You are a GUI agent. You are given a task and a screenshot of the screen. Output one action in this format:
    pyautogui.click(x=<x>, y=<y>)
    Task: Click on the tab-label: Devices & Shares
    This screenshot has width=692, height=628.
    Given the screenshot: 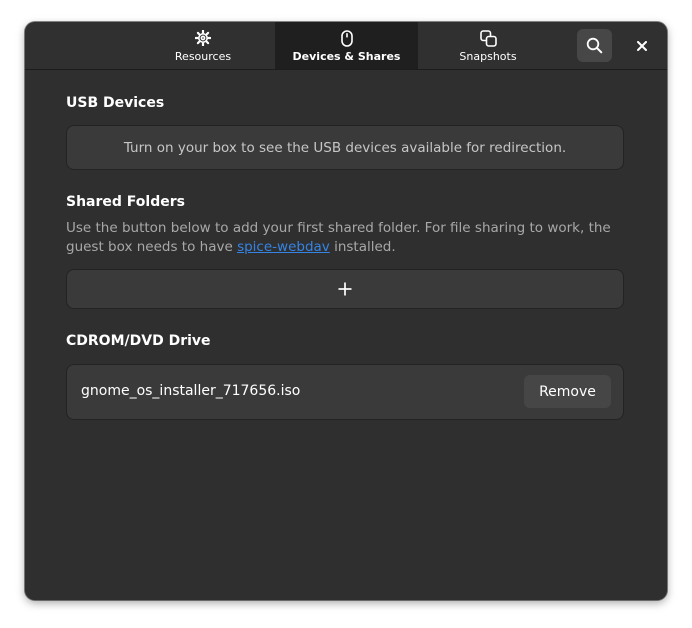 What is the action you would take?
    pyautogui.click(x=346, y=56)
    